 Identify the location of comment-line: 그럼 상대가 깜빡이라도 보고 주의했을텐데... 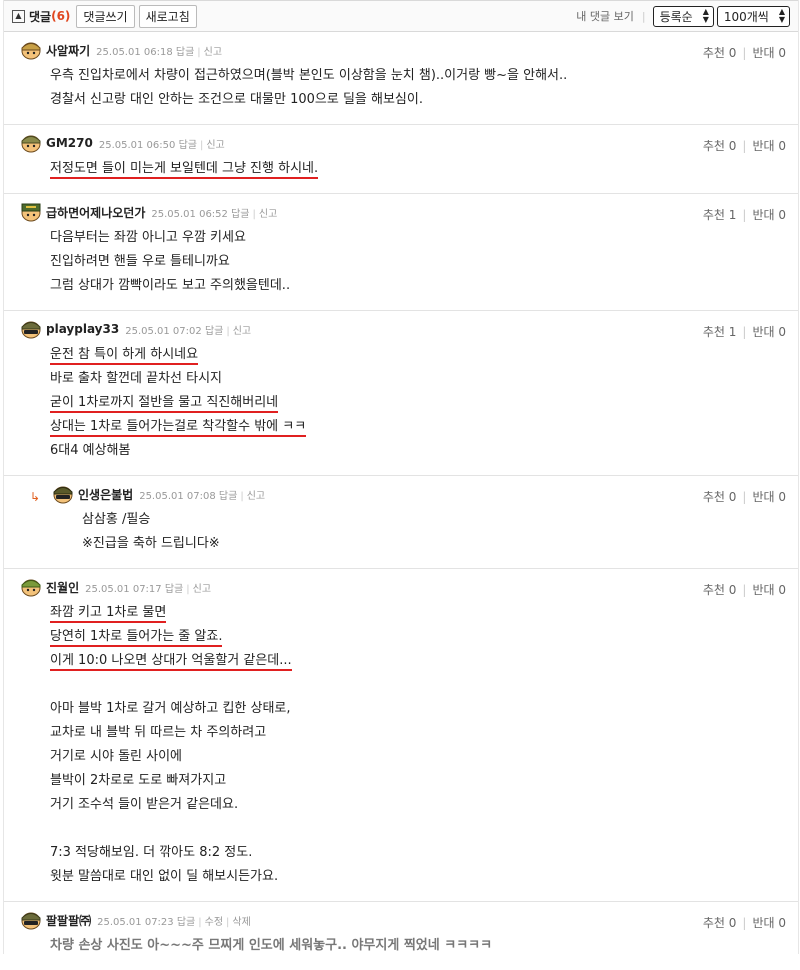
(170, 285).